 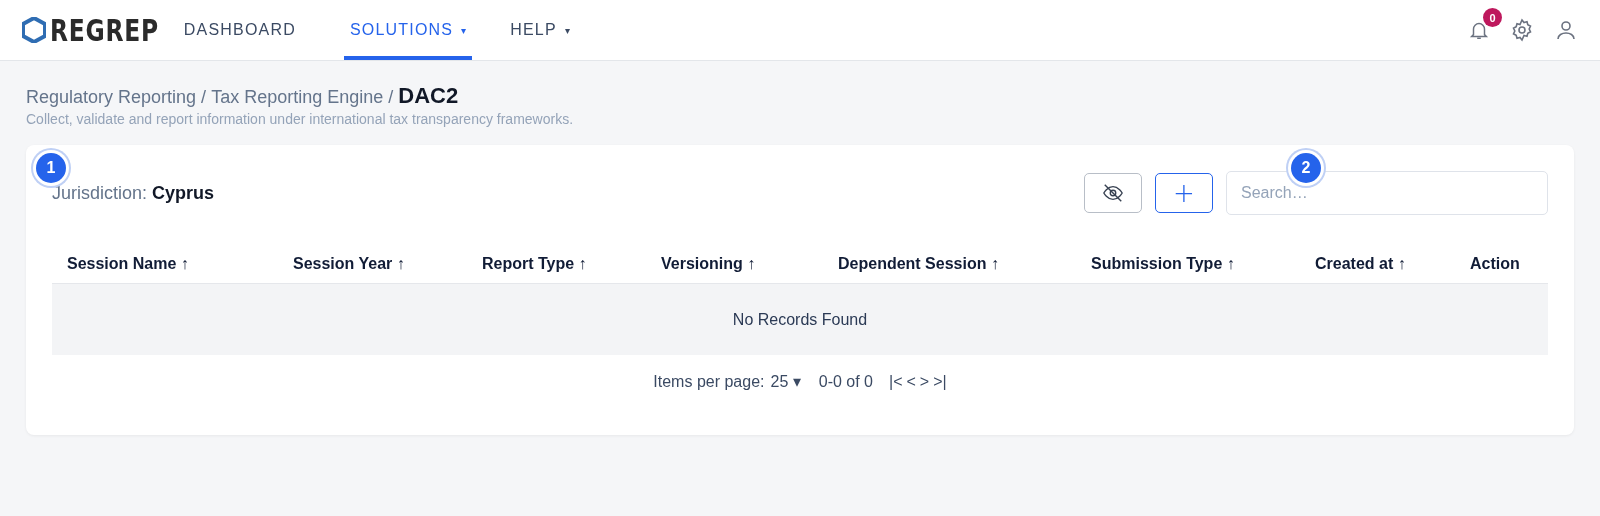 What do you see at coordinates (924, 381) in the screenshot?
I see `page-nav-button: >` at bounding box center [924, 381].